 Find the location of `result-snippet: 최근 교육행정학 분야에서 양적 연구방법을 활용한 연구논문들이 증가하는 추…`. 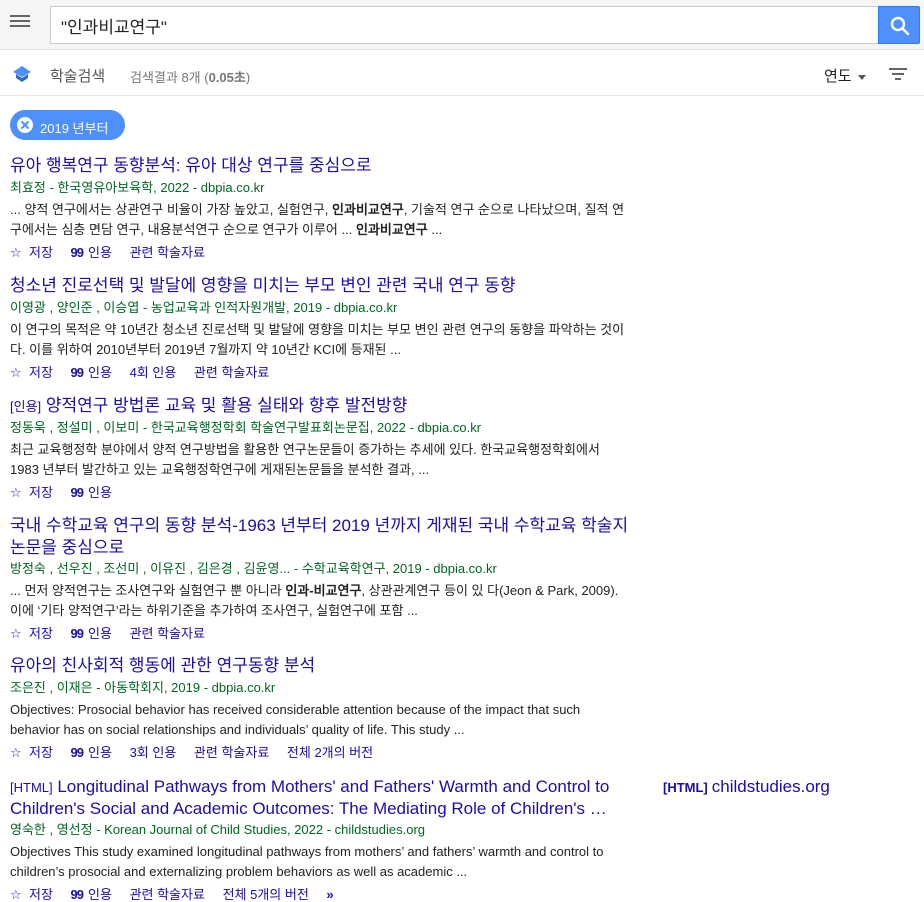

result-snippet: 최근 교육행정학 분야에서 양적 연구방법을 활용한 연구논문들이 증가하는 추… is located at coordinates (320, 460).